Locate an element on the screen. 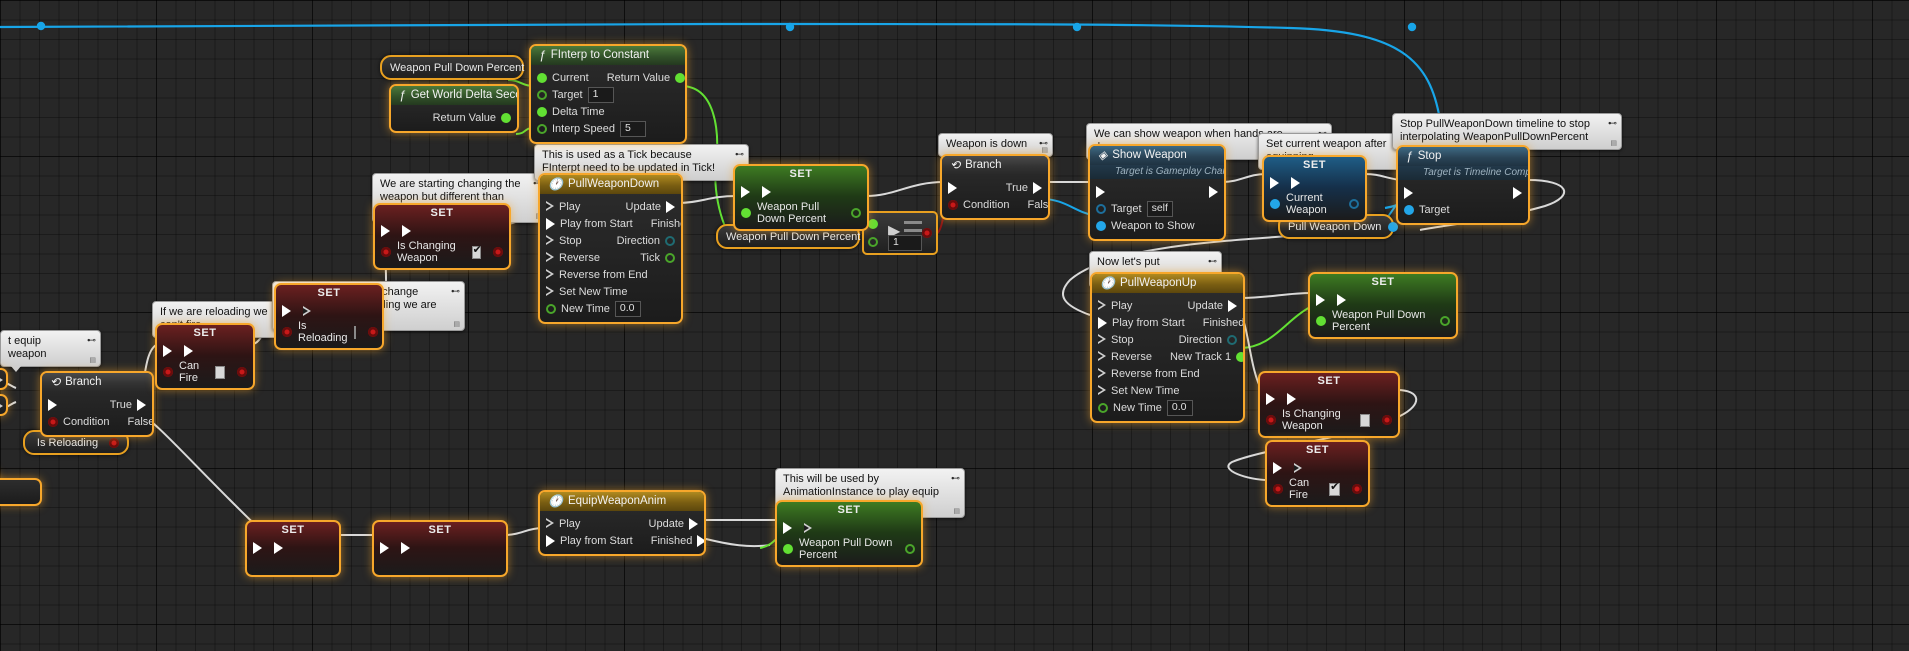 The image size is (1909, 651). node-greater-equal-compact: ▶ 1 is located at coordinates (900, 233).